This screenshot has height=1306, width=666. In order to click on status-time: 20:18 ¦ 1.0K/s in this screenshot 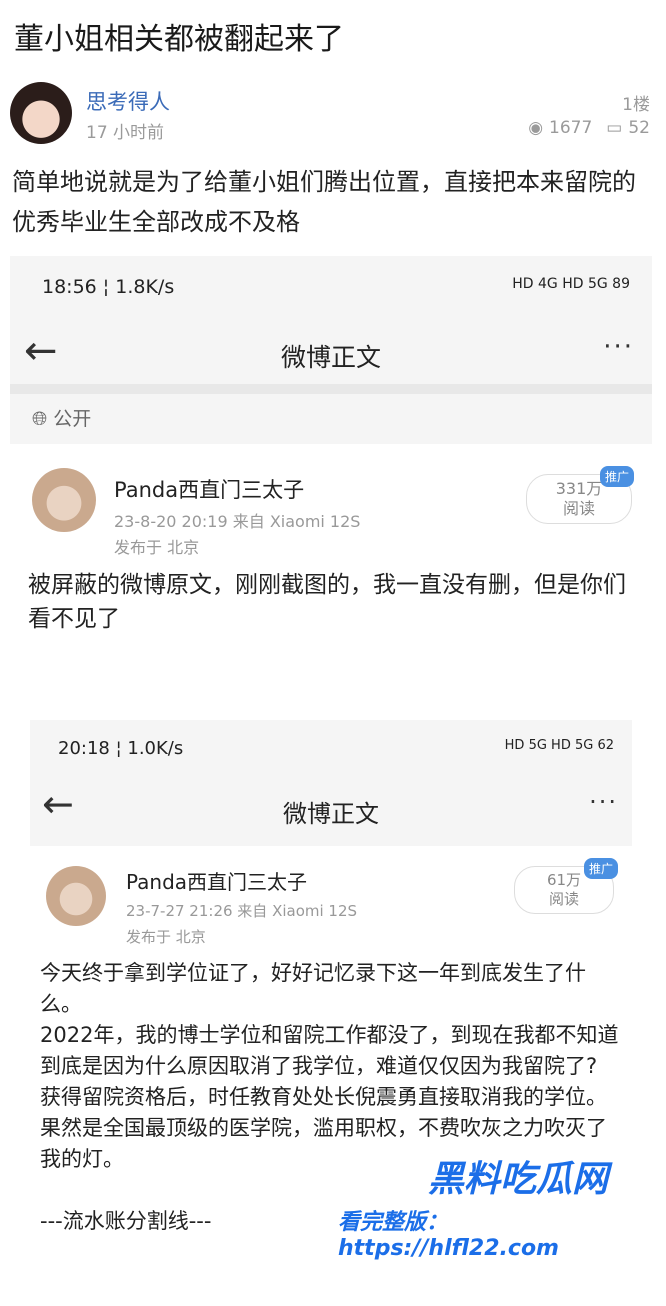, I will do `click(121, 748)`.